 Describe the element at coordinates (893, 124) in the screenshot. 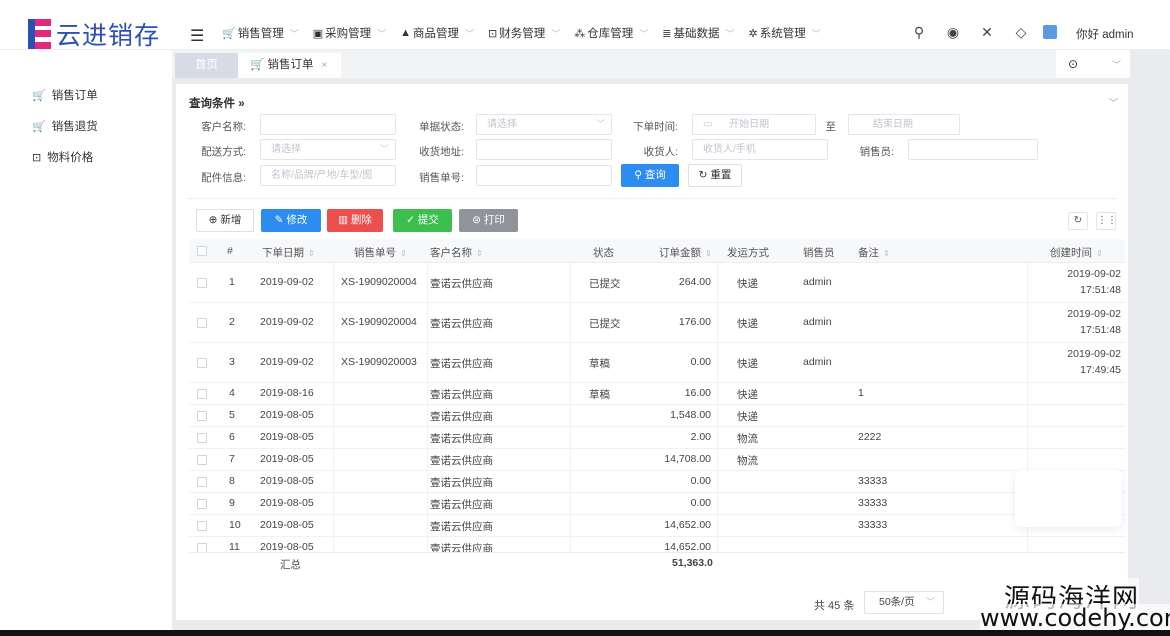

I see `end-date-placeholder: 结束日期` at that location.